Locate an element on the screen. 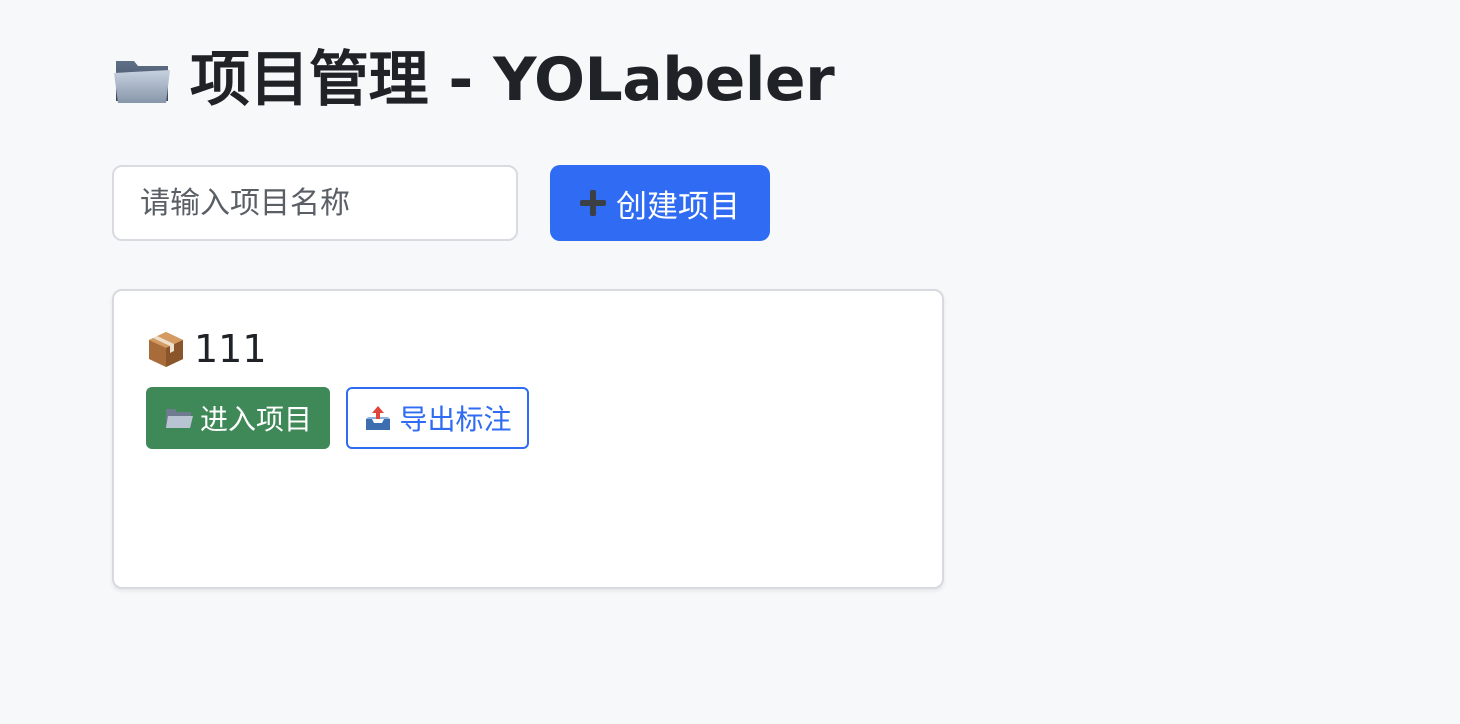 The height and width of the screenshot is (724, 1460). page-header: 项目管理 - YOLabeler is located at coordinates (473, 80).